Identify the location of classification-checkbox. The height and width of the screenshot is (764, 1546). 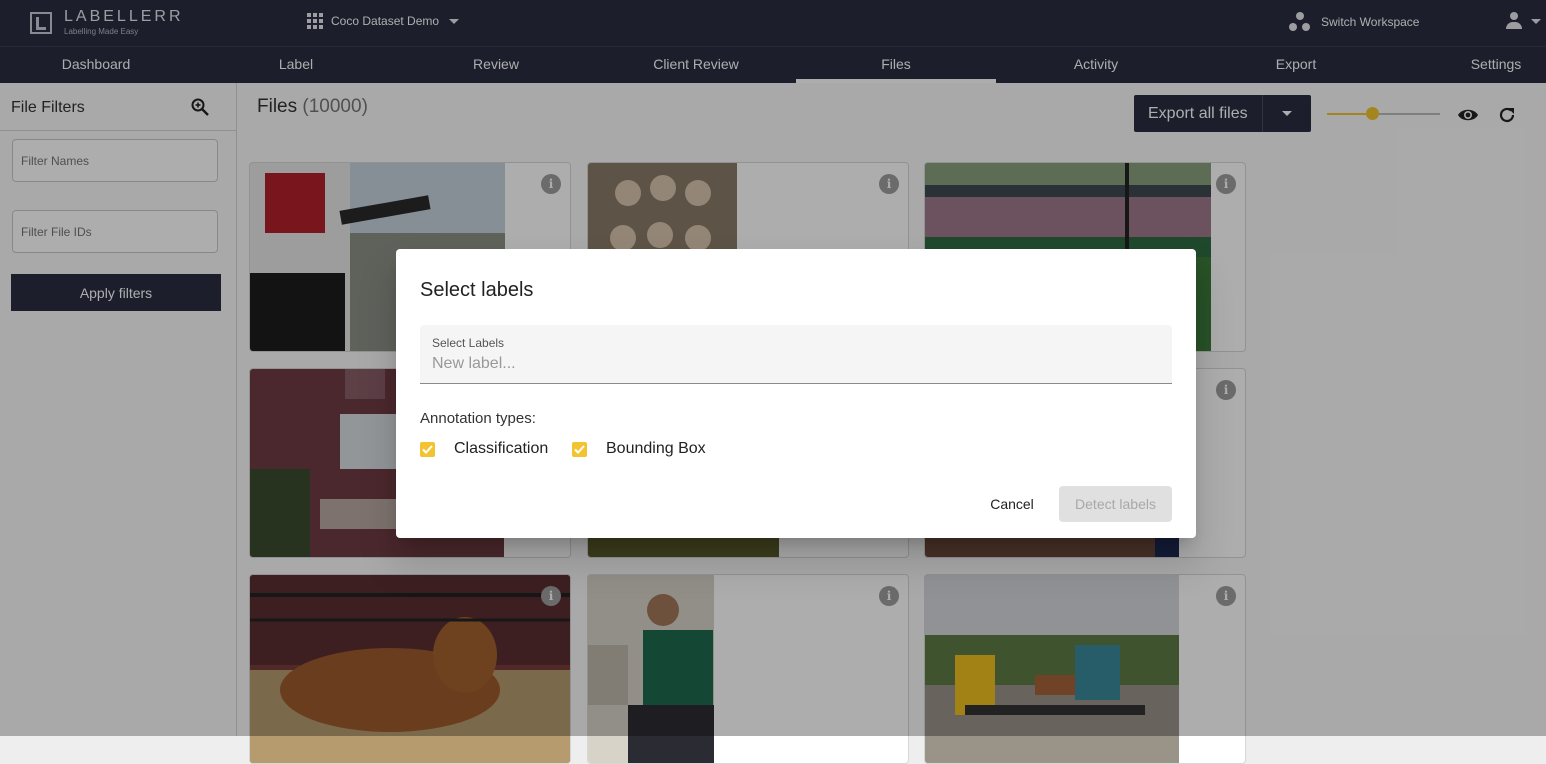
(427, 449).